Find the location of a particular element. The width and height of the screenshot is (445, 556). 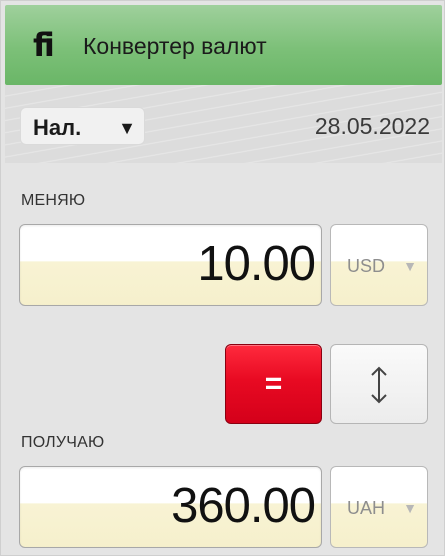

header-bar: fi Конвертер валют is located at coordinates (223, 45).